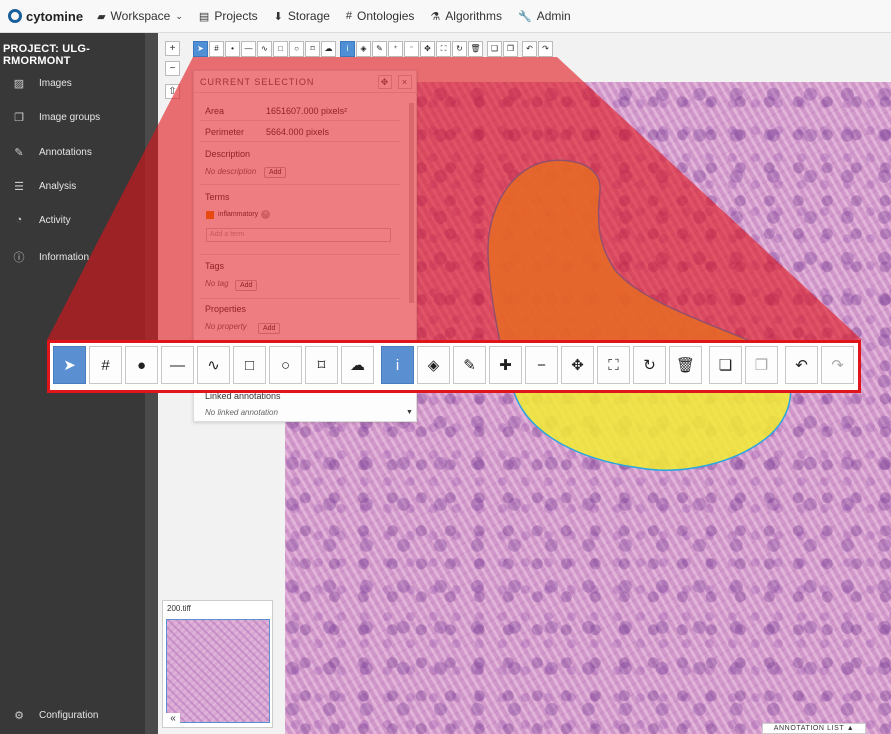  I want to click on point-tool-icon: ●, so click(141, 365).